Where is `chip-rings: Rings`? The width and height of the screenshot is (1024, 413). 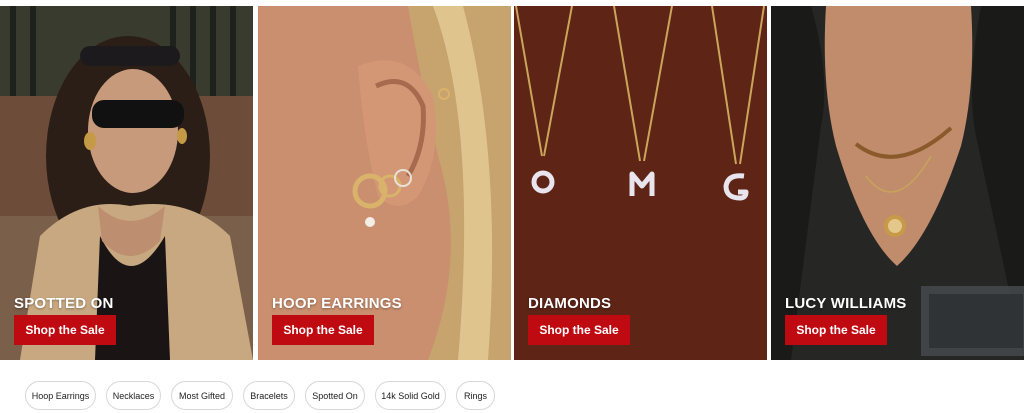 chip-rings: Rings is located at coordinates (475, 395).